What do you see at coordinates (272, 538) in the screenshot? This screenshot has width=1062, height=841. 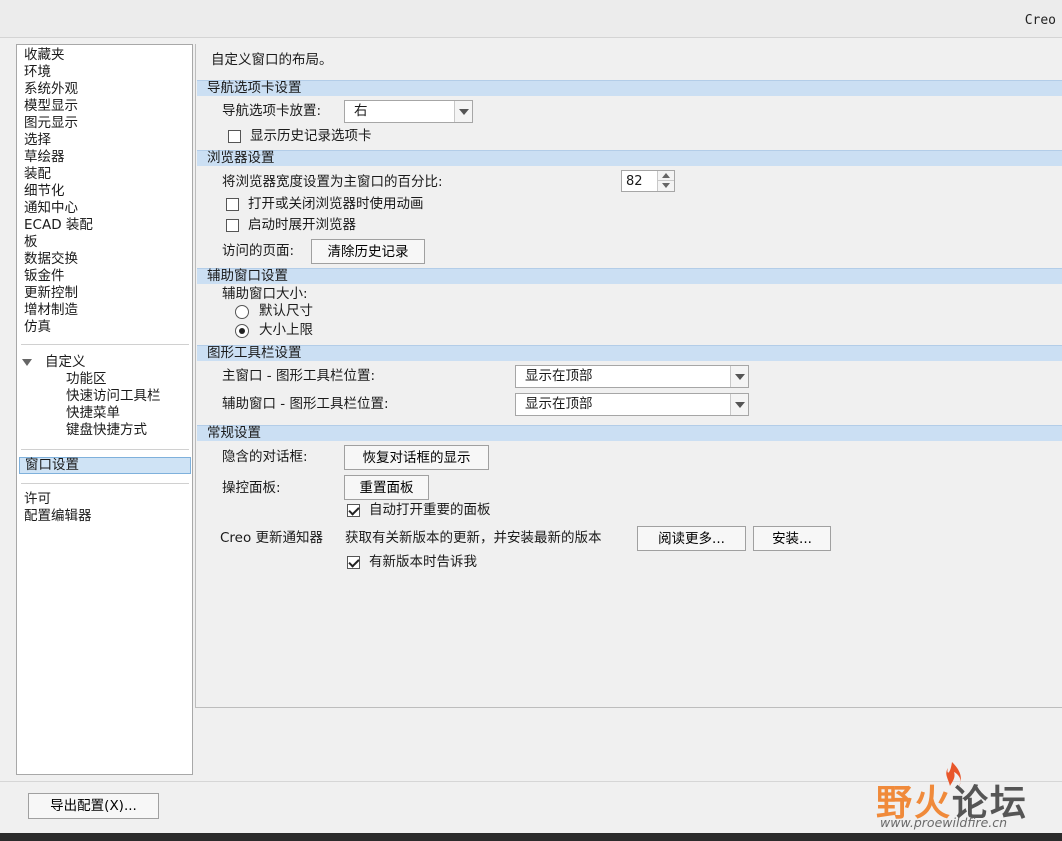 I see `update-notifier-label: Creo 更新通知器` at bounding box center [272, 538].